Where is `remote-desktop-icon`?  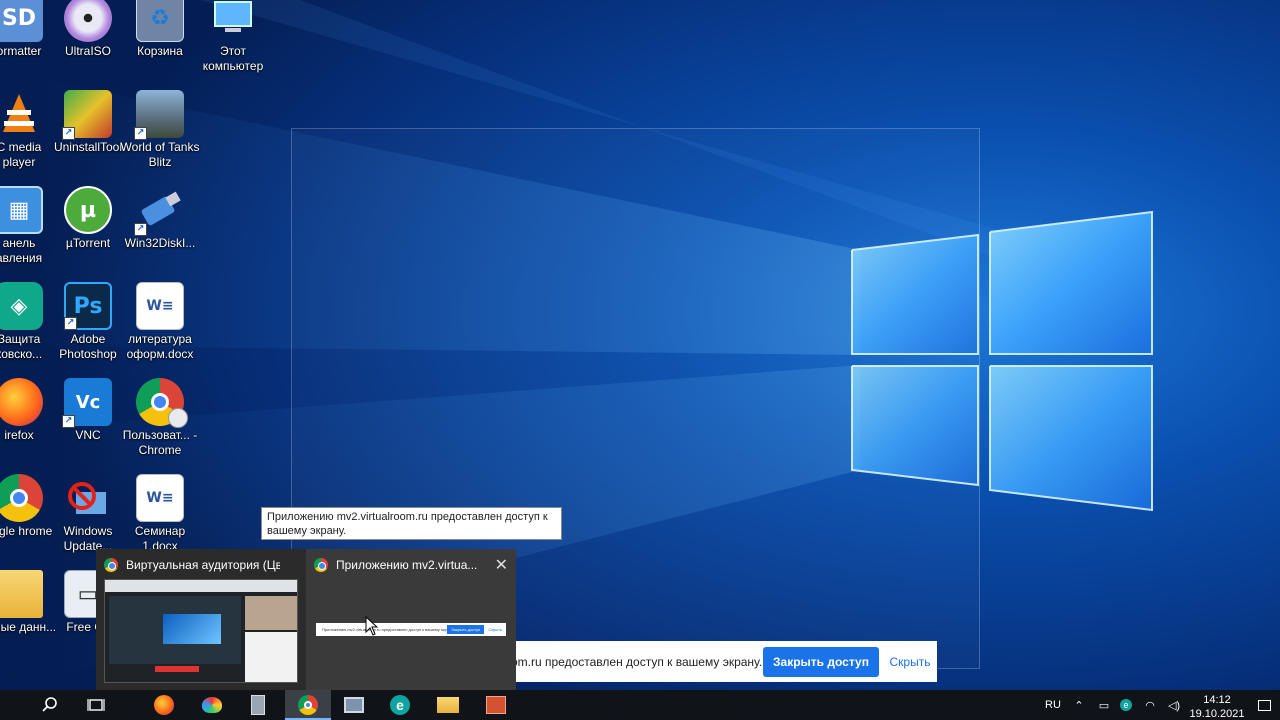
remote-desktop-icon is located at coordinates (354, 705).